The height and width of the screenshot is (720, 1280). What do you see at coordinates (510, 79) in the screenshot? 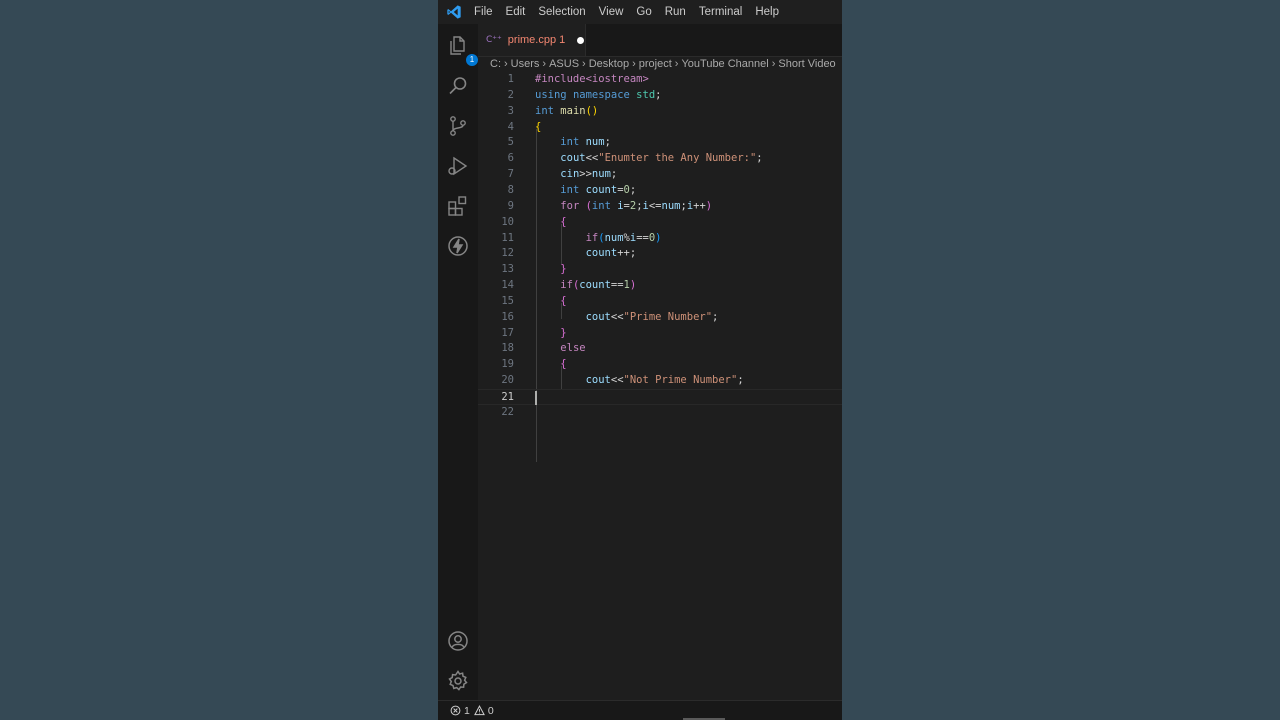
I see `line-number: 1` at bounding box center [510, 79].